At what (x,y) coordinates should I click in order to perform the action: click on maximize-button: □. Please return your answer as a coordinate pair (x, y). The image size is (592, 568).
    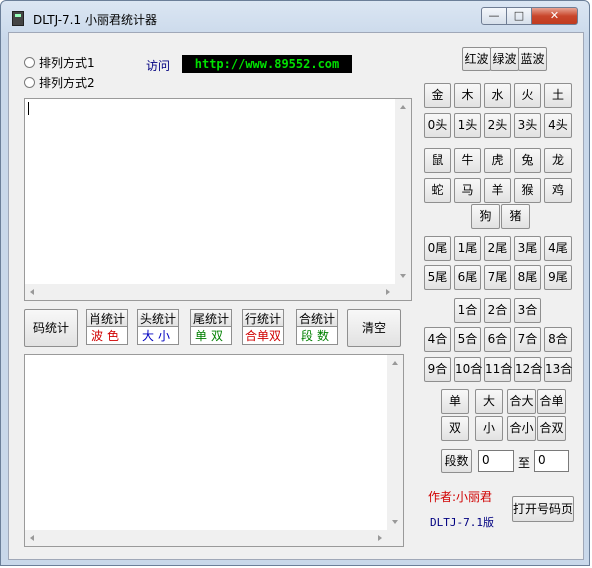
    Looking at the image, I should click on (519, 16).